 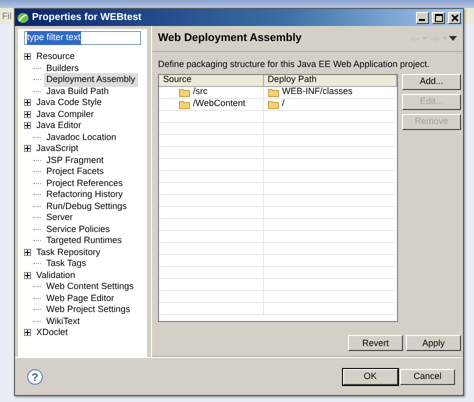 I want to click on tree-item: Java Editor, so click(x=59, y=125).